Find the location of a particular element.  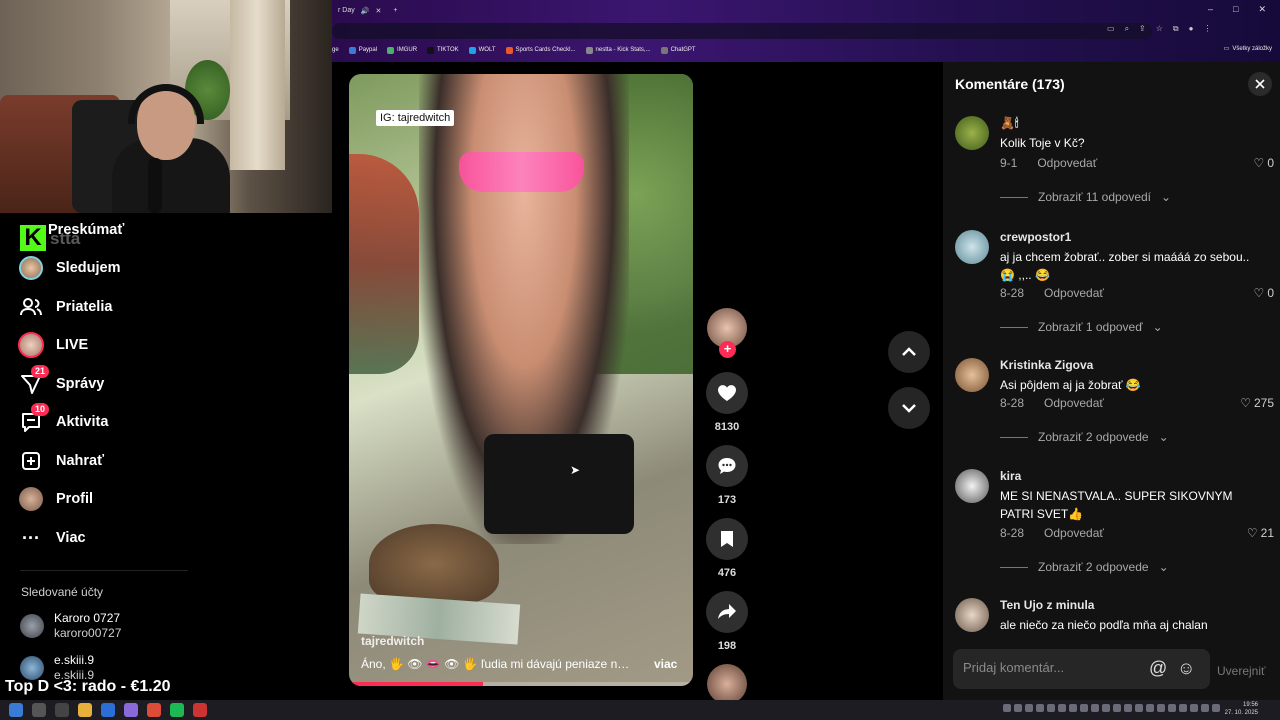

nav-item-explore: Preskúmať is located at coordinates (86, 230).